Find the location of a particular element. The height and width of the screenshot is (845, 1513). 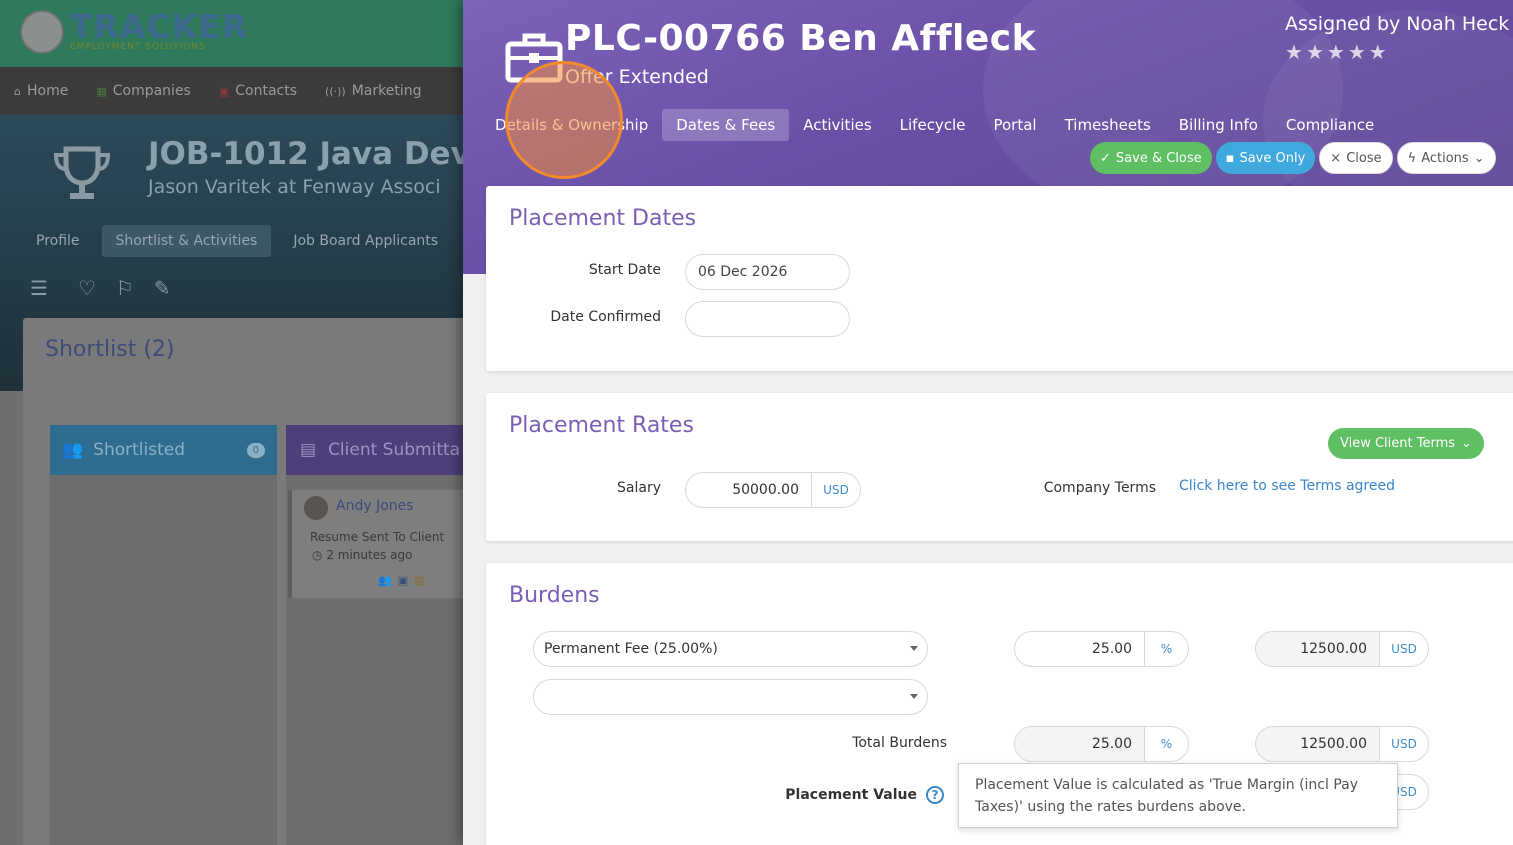

total-burdens-label: Total Burdens is located at coordinates (899, 743).